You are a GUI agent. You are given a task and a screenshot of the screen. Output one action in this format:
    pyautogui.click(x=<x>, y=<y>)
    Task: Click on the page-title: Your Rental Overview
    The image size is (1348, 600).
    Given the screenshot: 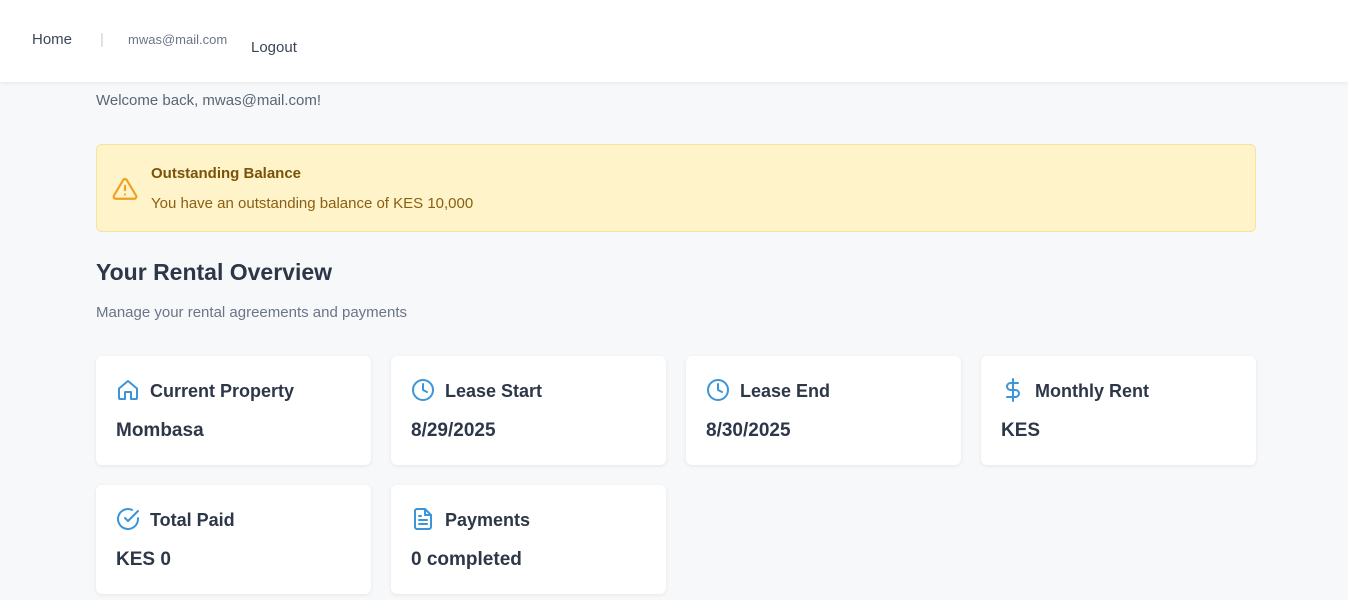 What is the action you would take?
    pyautogui.click(x=214, y=272)
    